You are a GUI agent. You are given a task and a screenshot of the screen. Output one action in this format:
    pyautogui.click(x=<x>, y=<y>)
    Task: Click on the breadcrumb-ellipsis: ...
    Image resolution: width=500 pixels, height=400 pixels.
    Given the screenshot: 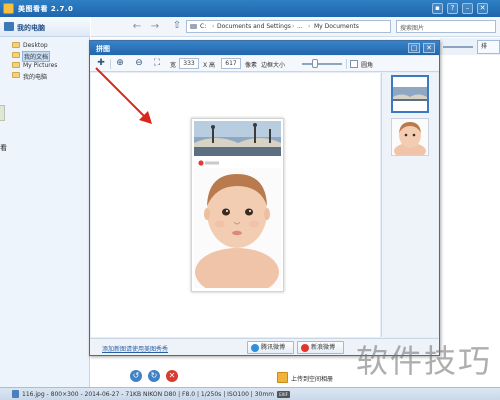 What is the action you would take?
    pyautogui.click(x=300, y=26)
    